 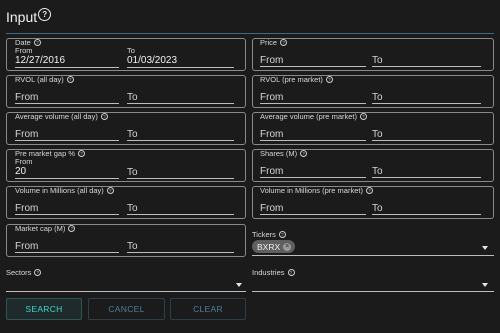 What do you see at coordinates (180, 172) in the screenshot?
I see `pre-market-gap-to-input: To` at bounding box center [180, 172].